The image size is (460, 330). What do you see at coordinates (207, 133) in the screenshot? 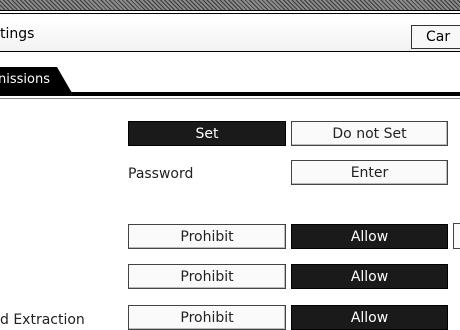
I see `set-button: Set` at bounding box center [207, 133].